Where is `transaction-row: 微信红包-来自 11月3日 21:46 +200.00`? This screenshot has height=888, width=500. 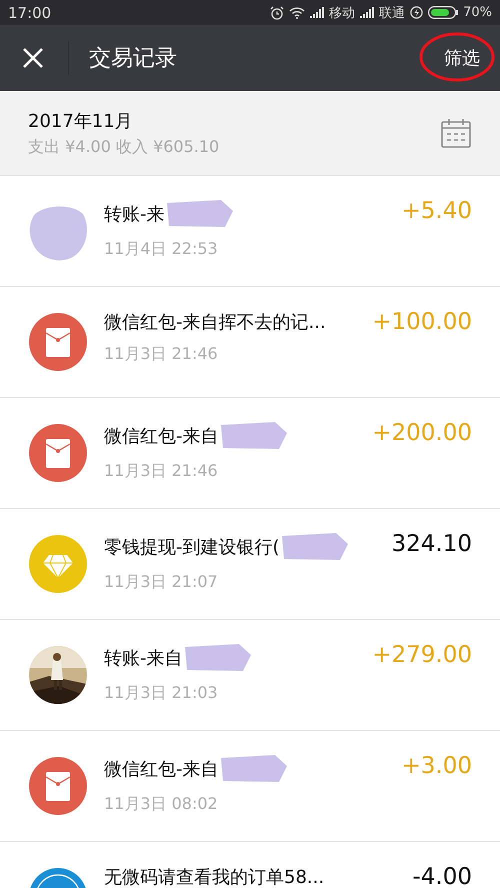
transaction-row: 微信红包-来自 11月3日 21:46 +200.00 is located at coordinates (250, 453).